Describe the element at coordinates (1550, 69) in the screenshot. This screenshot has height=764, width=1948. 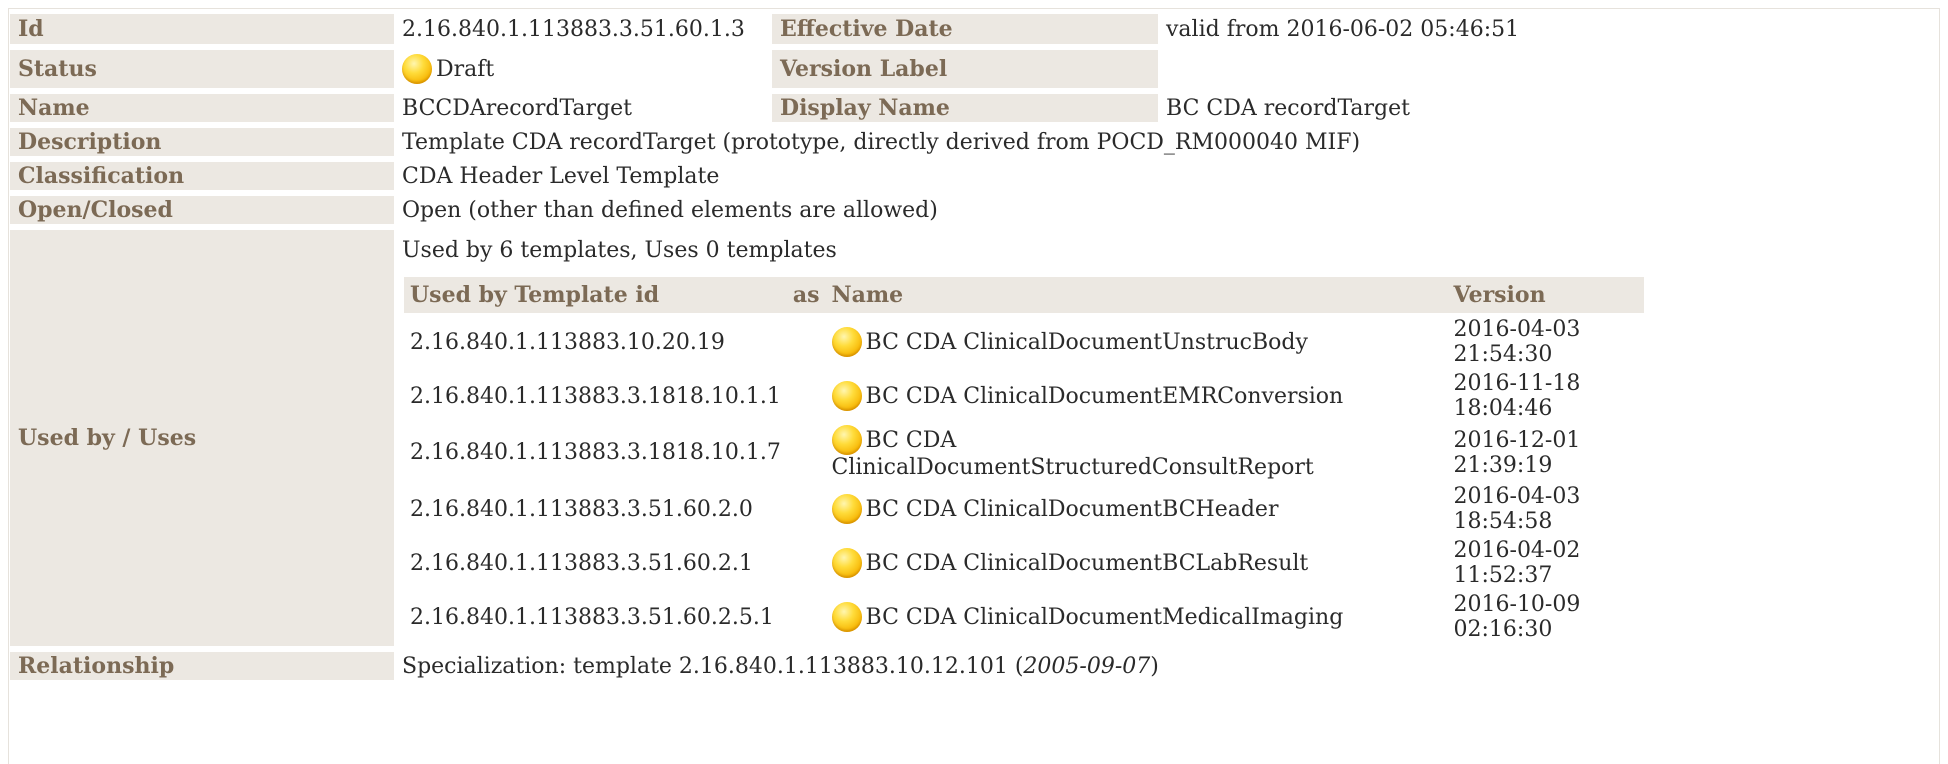
I see `version-label-value` at that location.